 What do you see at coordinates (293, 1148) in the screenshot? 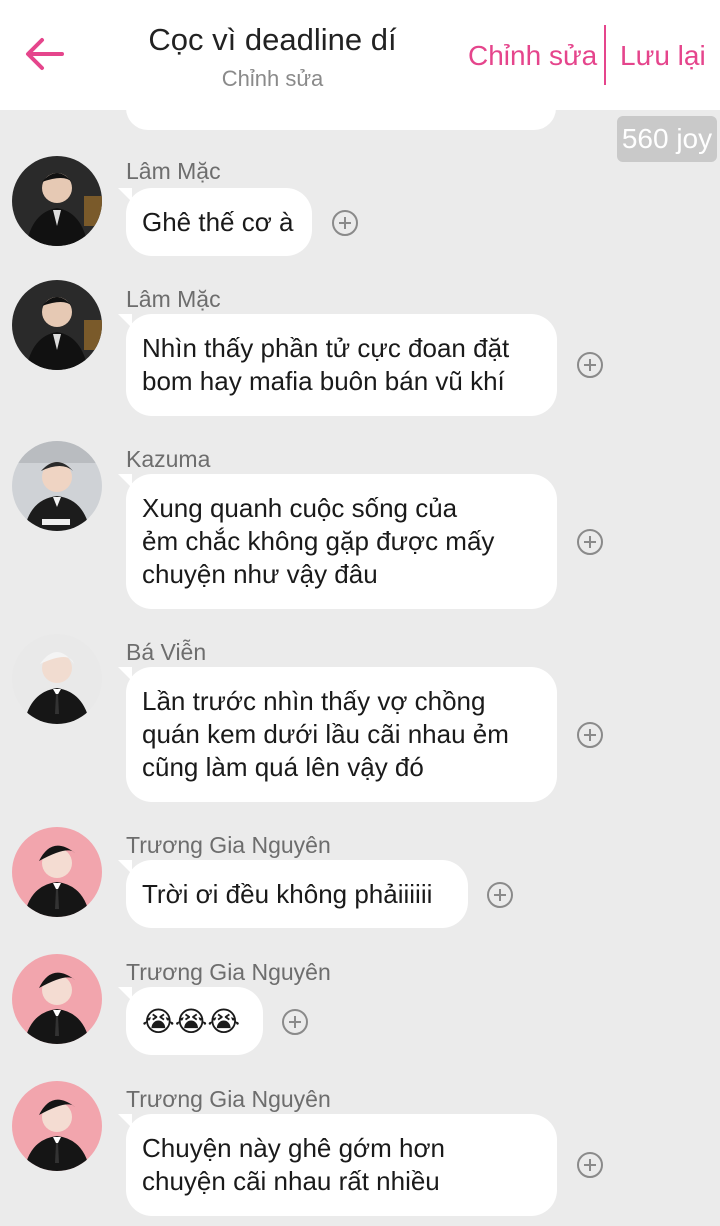
I see `message-line: Chuyện này ghê gớm hơn` at bounding box center [293, 1148].